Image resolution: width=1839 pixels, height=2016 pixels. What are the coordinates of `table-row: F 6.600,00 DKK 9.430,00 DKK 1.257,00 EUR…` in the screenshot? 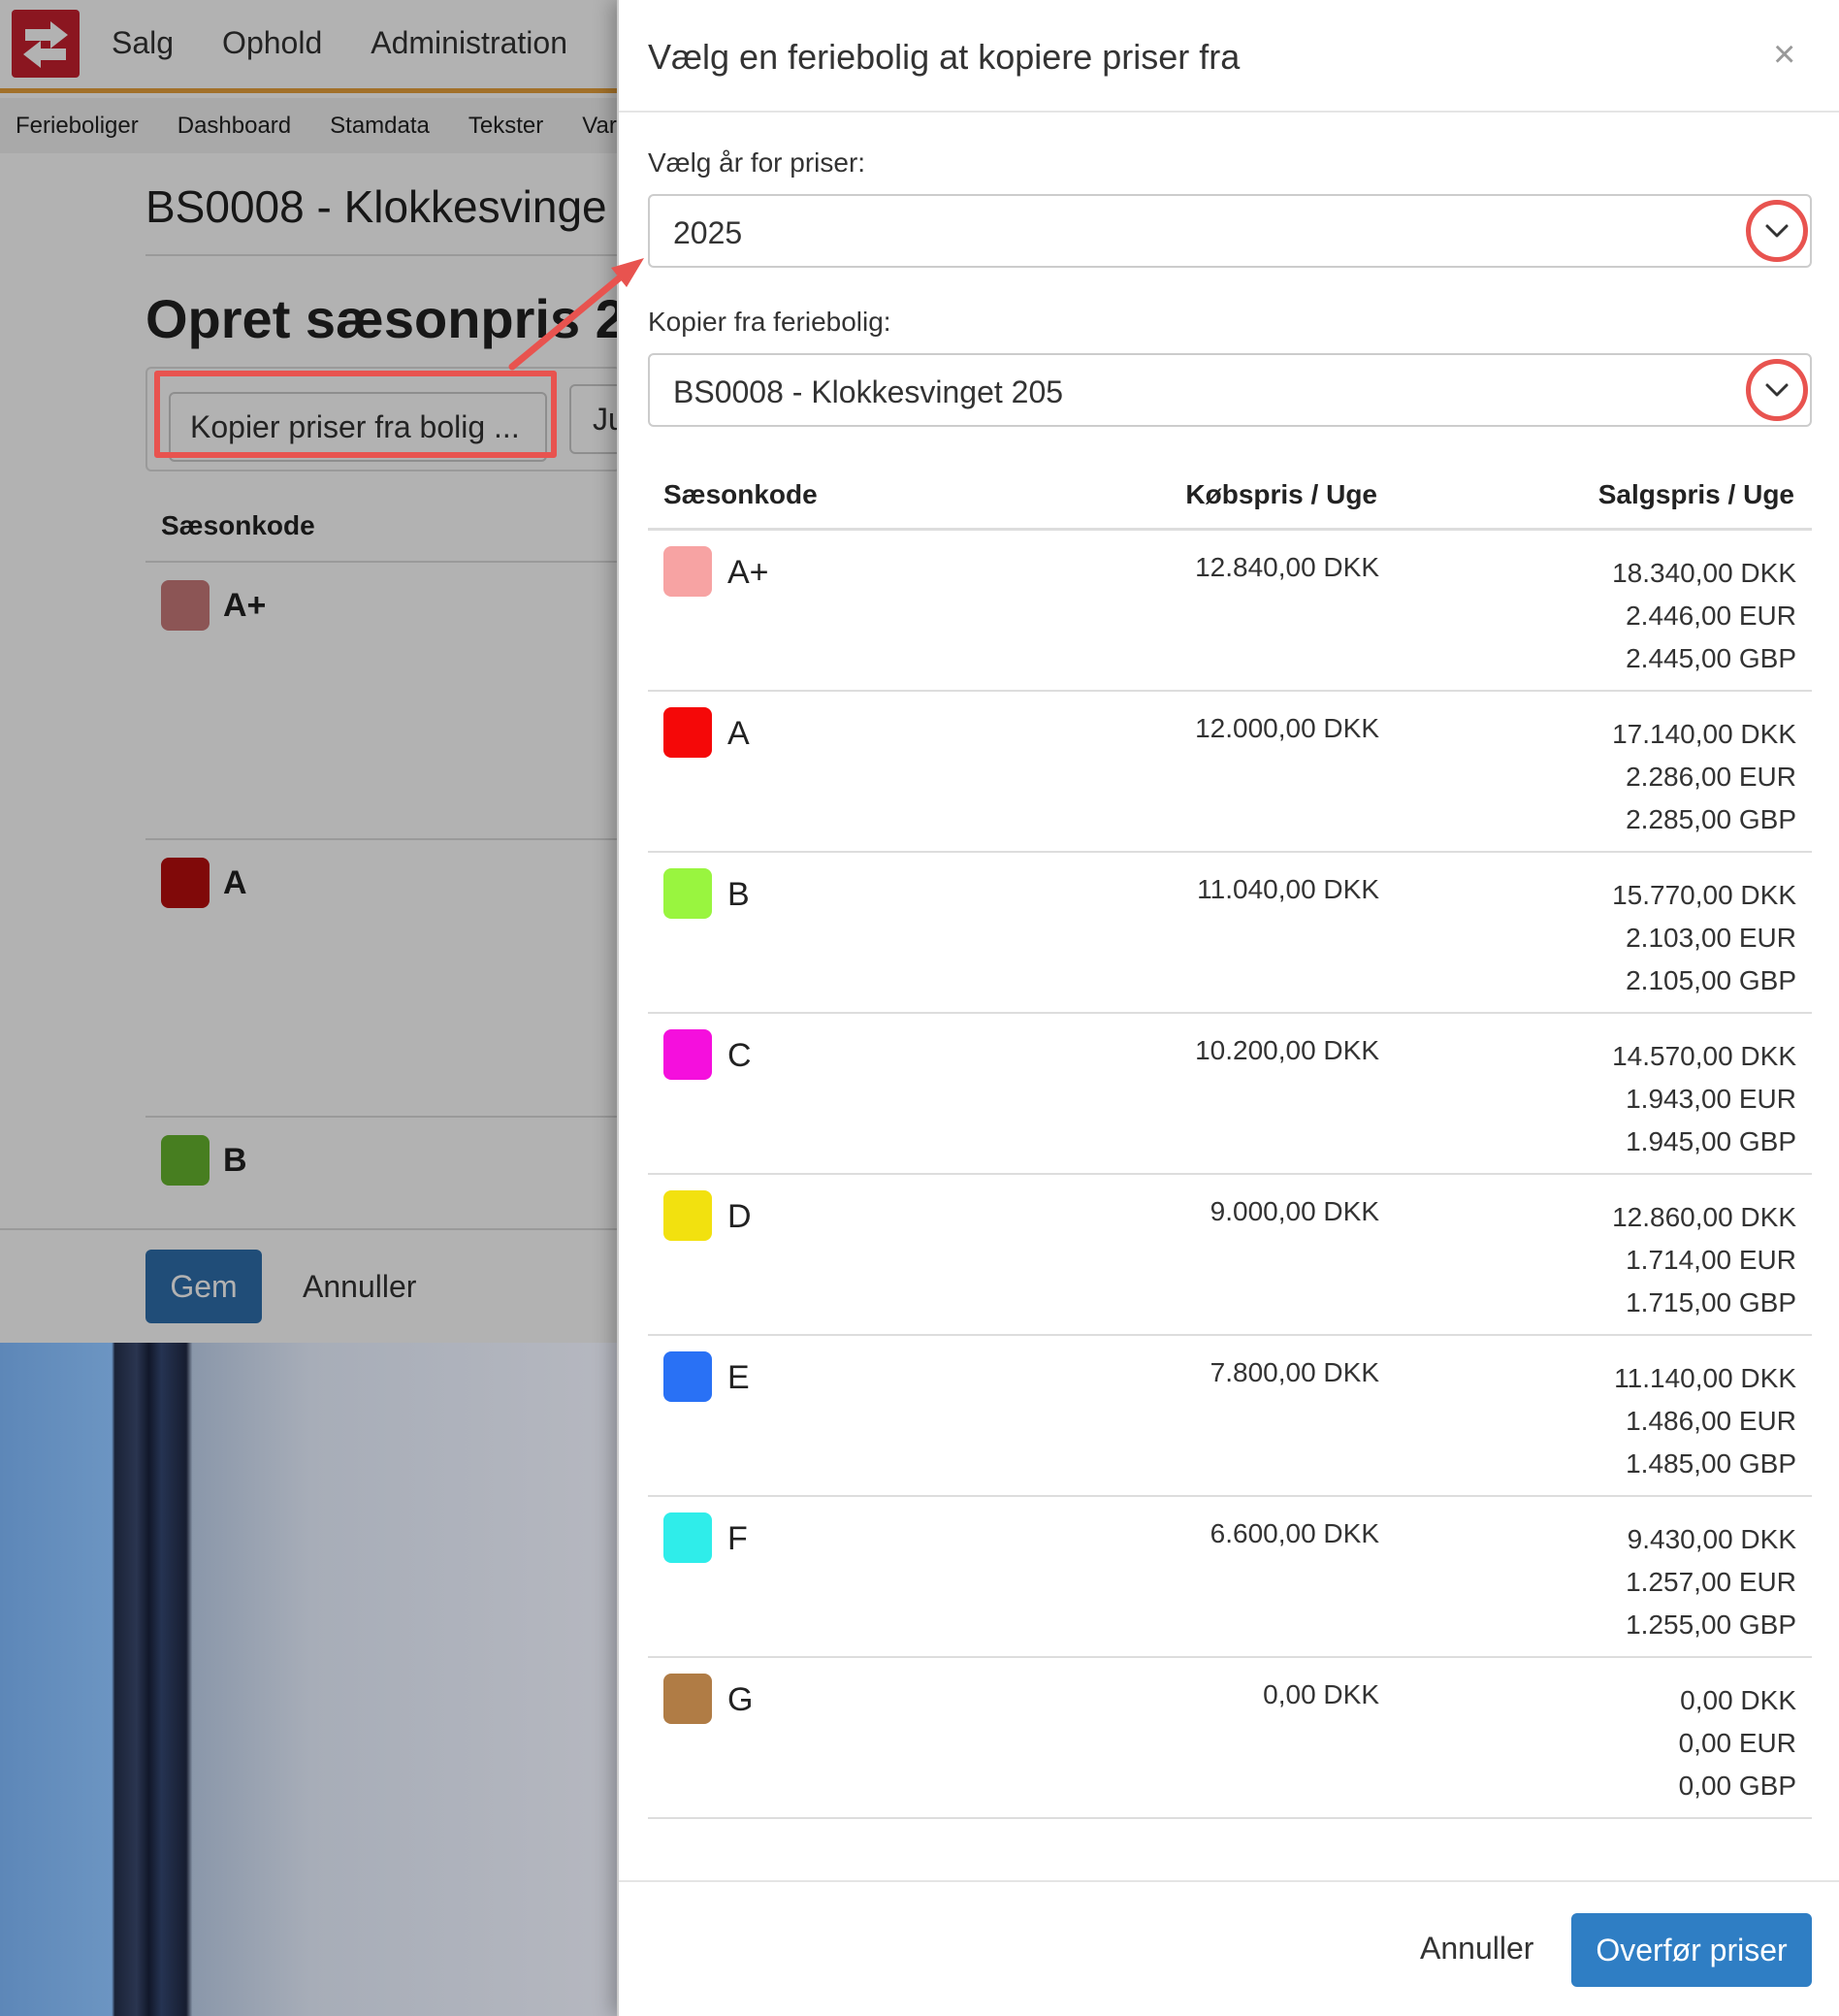 It's located at (1230, 1577).